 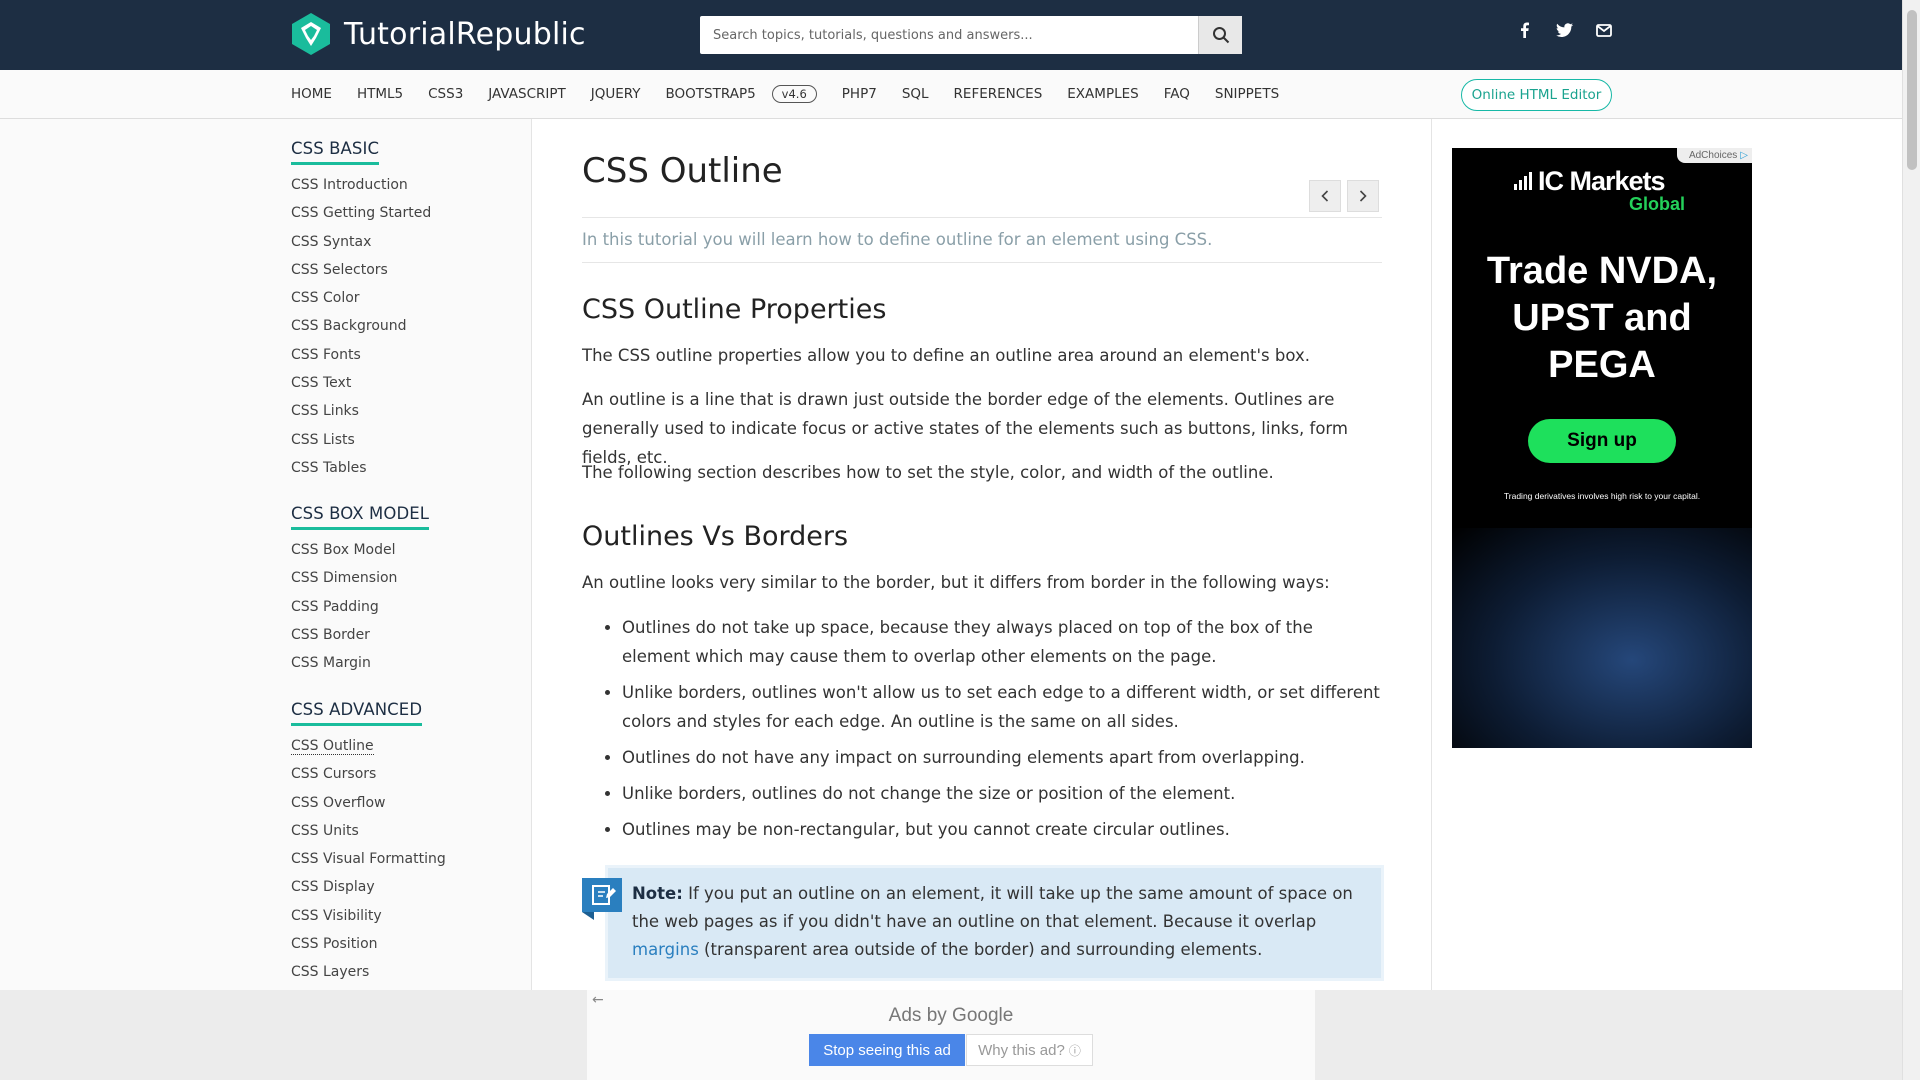 I want to click on margins-link: margins, so click(x=665, y=949).